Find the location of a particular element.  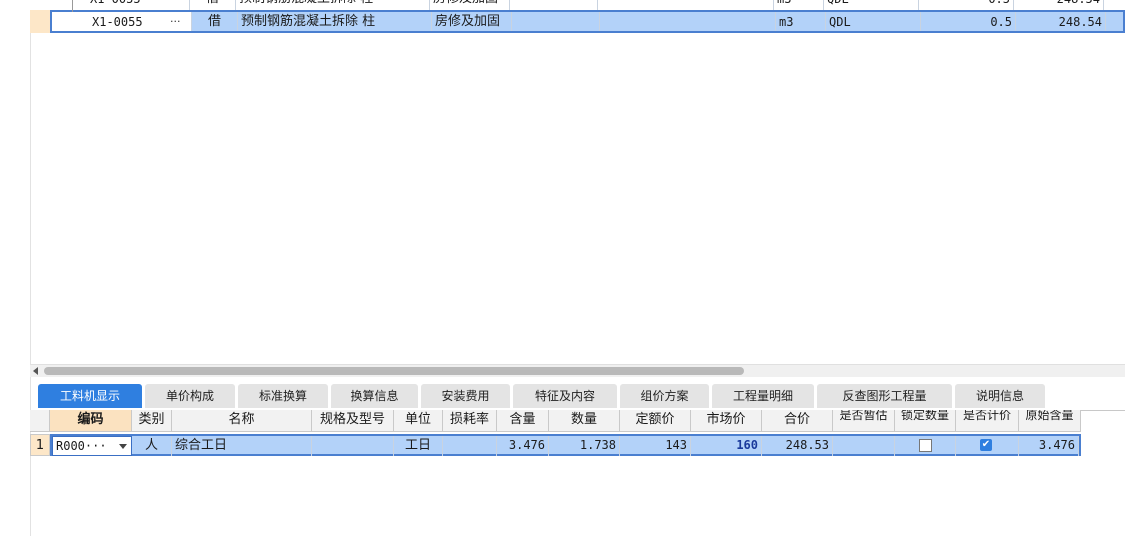

row-index: 1 is located at coordinates (40, 445).